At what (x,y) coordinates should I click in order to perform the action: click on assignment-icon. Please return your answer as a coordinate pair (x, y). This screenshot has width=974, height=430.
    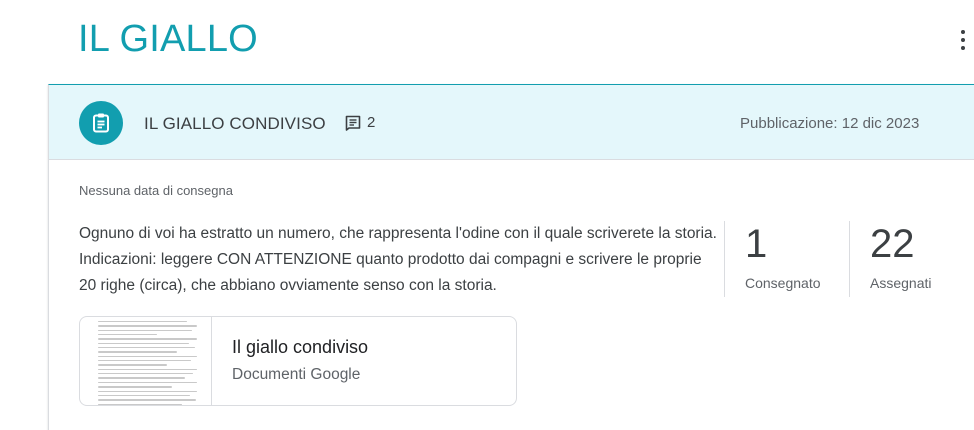
    Looking at the image, I should click on (101, 123).